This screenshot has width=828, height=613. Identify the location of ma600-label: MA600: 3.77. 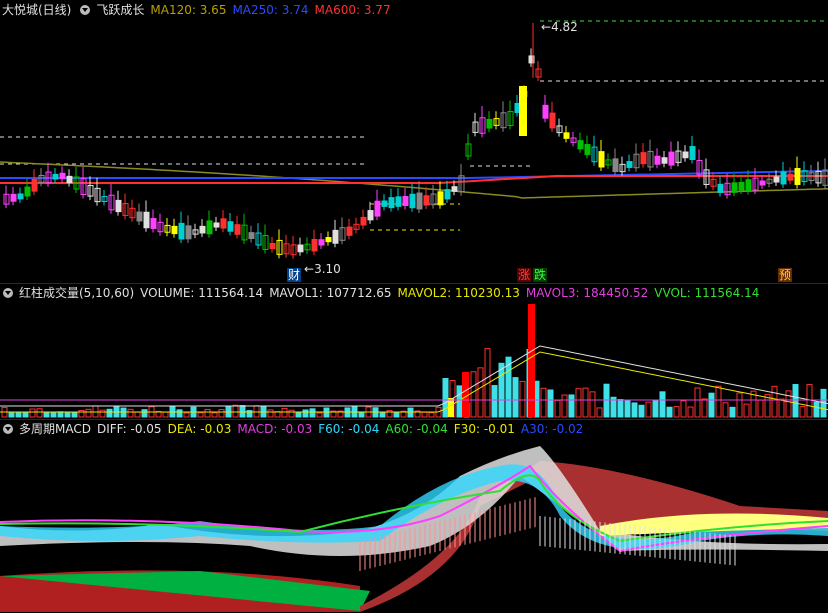
(352, 10).